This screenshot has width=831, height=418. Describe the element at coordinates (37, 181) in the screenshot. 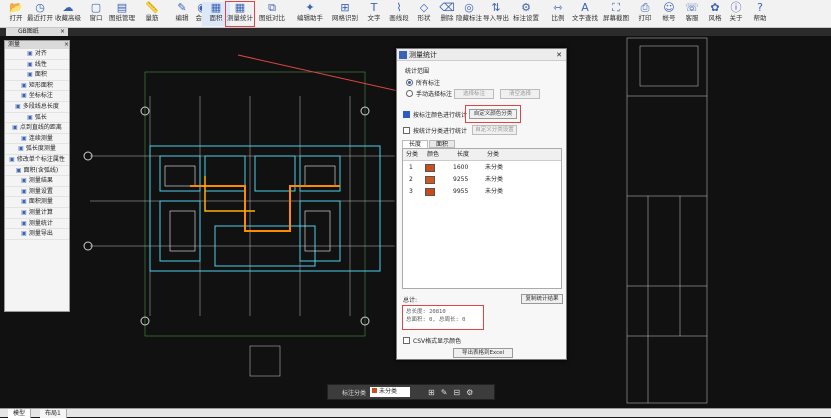

I see `panel-item: ▣ 测量结果` at that location.